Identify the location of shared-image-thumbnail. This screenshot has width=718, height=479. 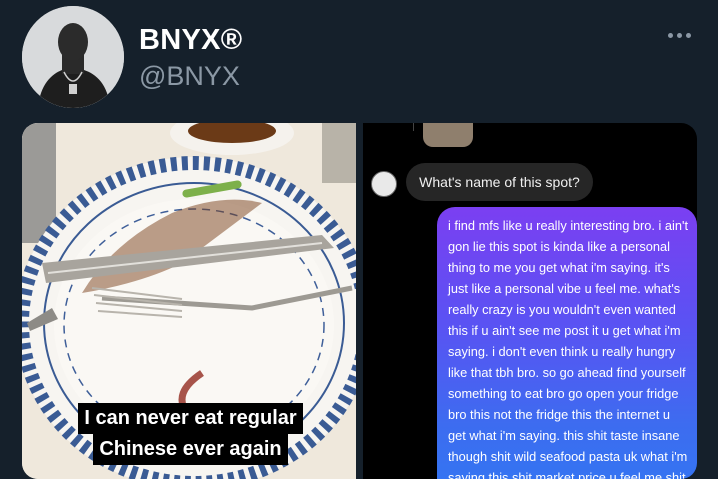
(448, 135).